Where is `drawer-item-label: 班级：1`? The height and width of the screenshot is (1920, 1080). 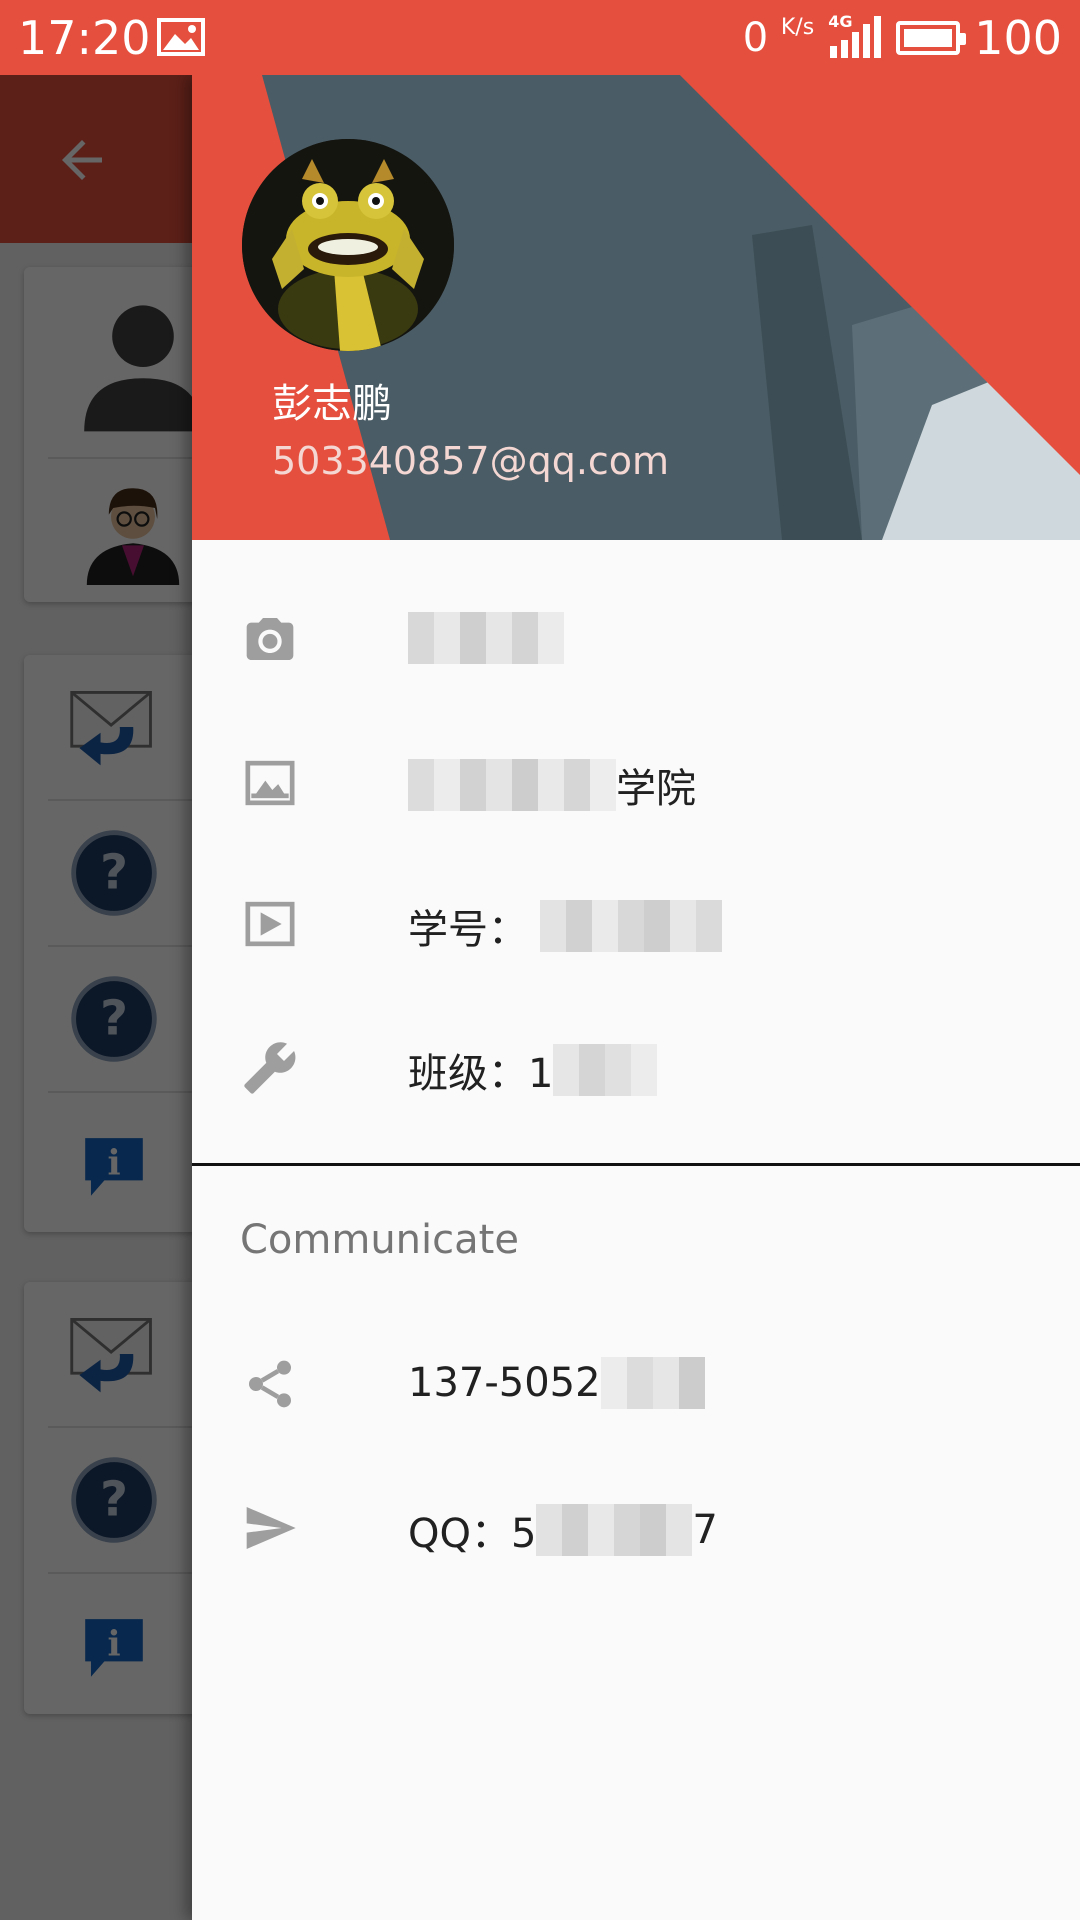
drawer-item-label: 班级：1 is located at coordinates (533, 1070).